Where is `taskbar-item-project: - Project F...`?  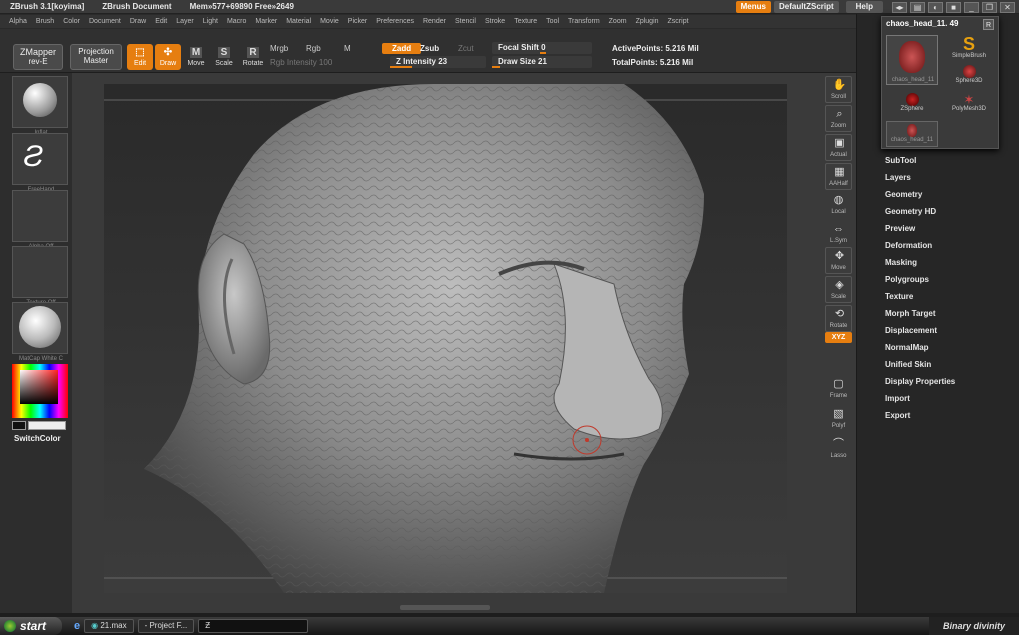
taskbar-item-project: - Project F... is located at coordinates (166, 626).